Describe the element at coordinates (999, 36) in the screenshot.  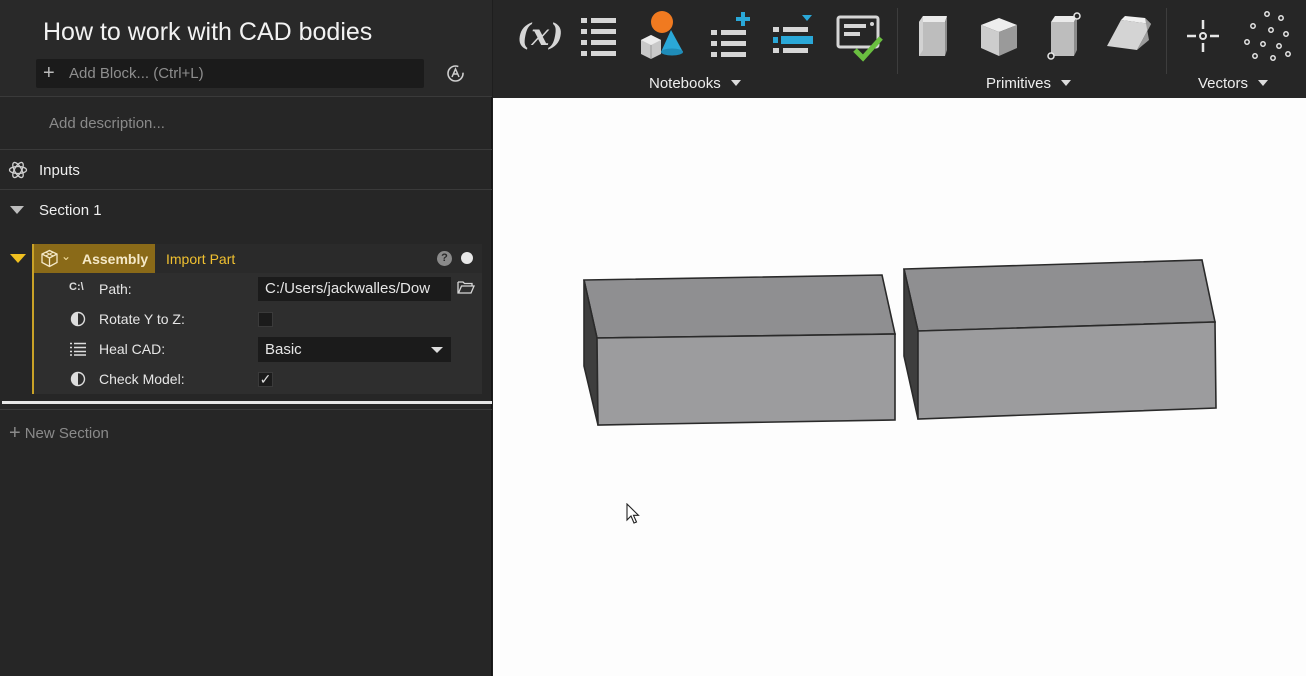
I see `cube-icon` at that location.